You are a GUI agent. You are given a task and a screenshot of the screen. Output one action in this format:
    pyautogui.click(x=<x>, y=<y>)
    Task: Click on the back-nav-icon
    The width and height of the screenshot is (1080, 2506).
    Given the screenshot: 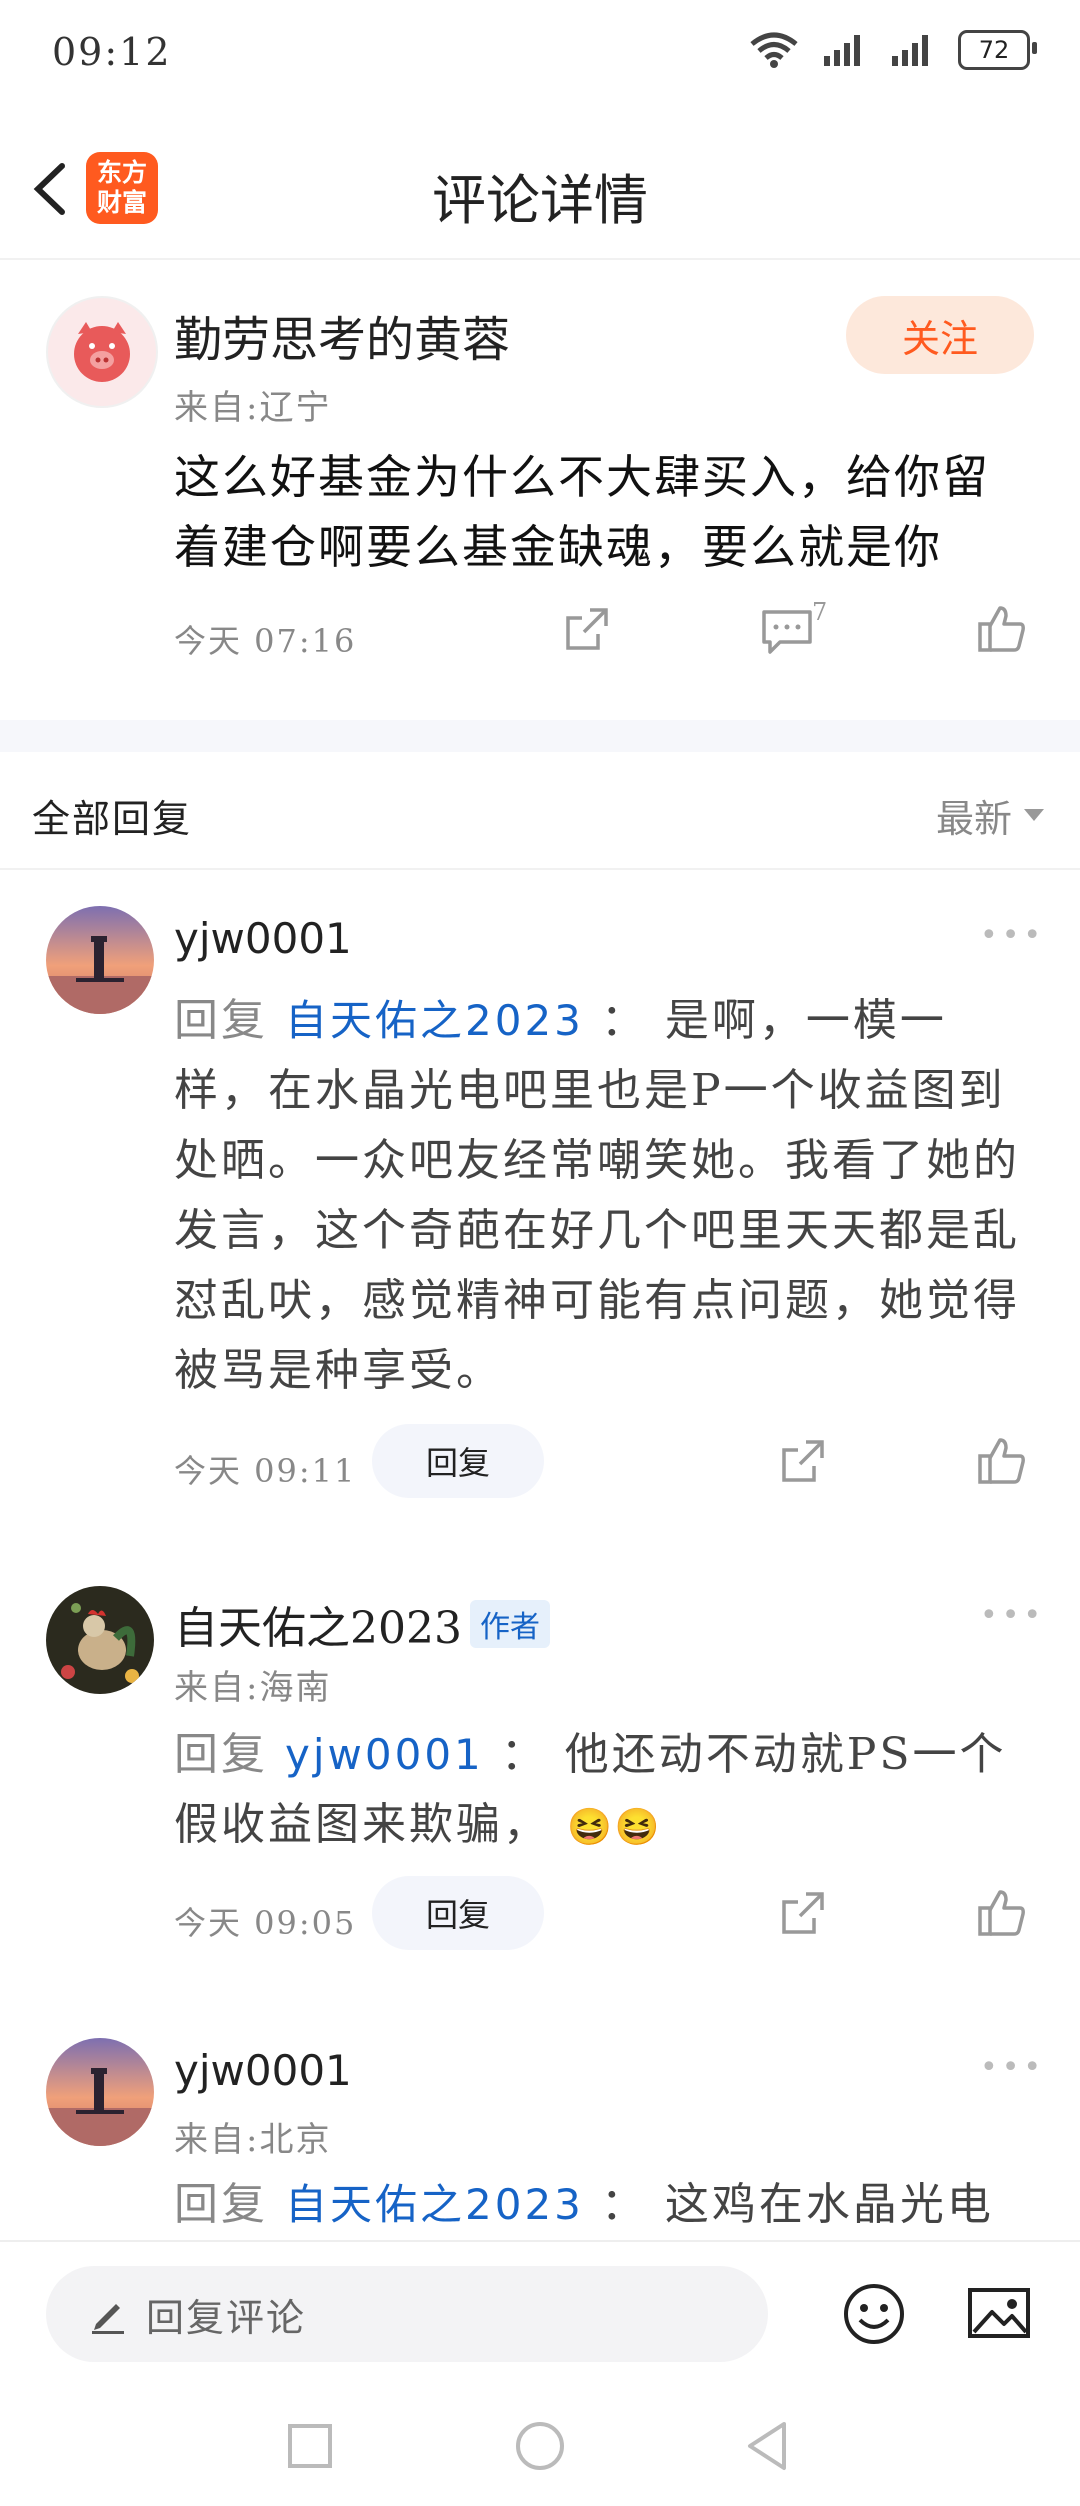 What is the action you would take?
    pyautogui.click(x=767, y=2446)
    